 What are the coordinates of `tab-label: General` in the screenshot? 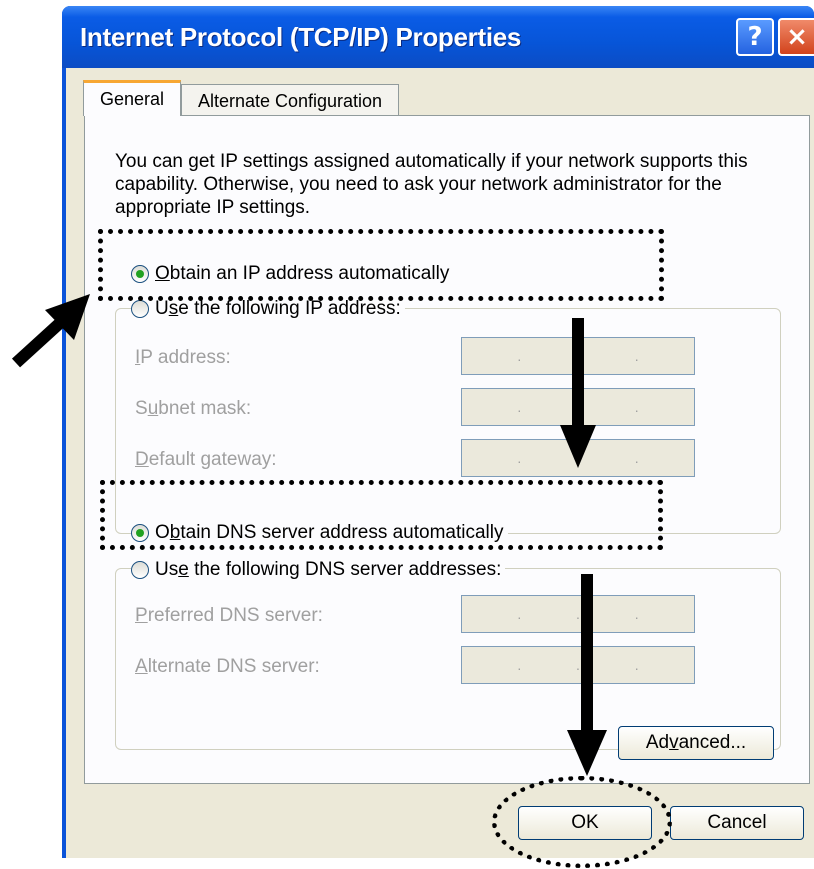 It's located at (132, 99).